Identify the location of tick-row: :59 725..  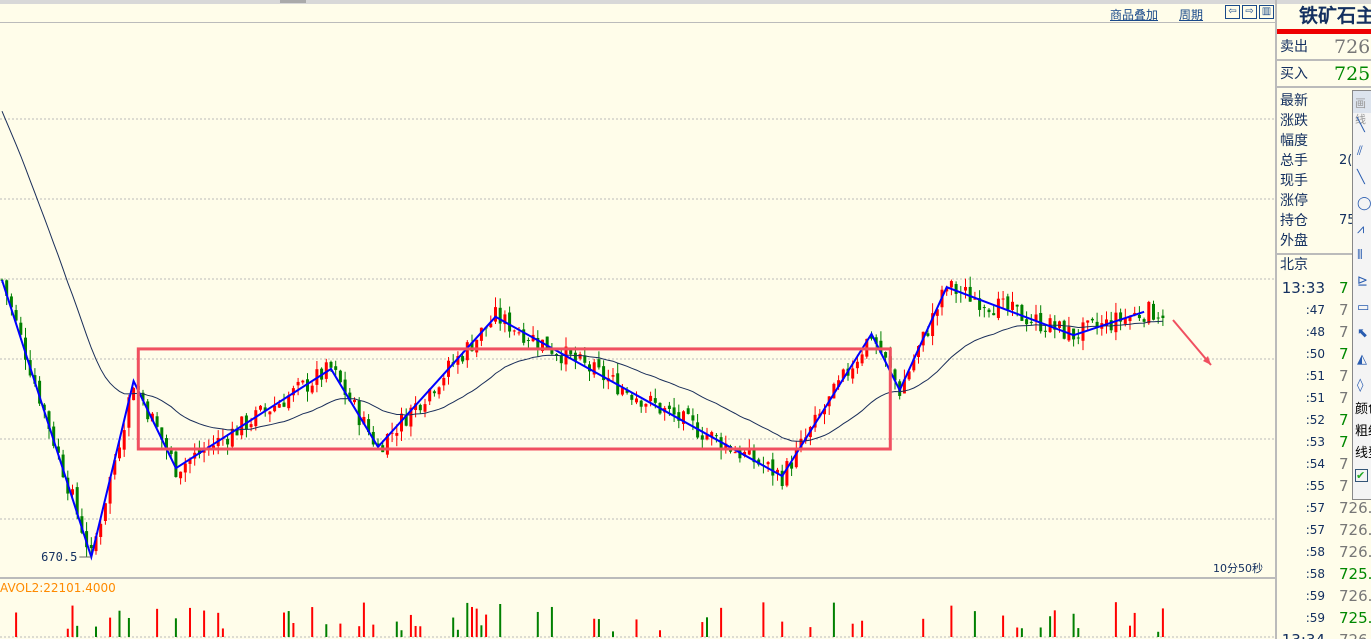
(1324, 618).